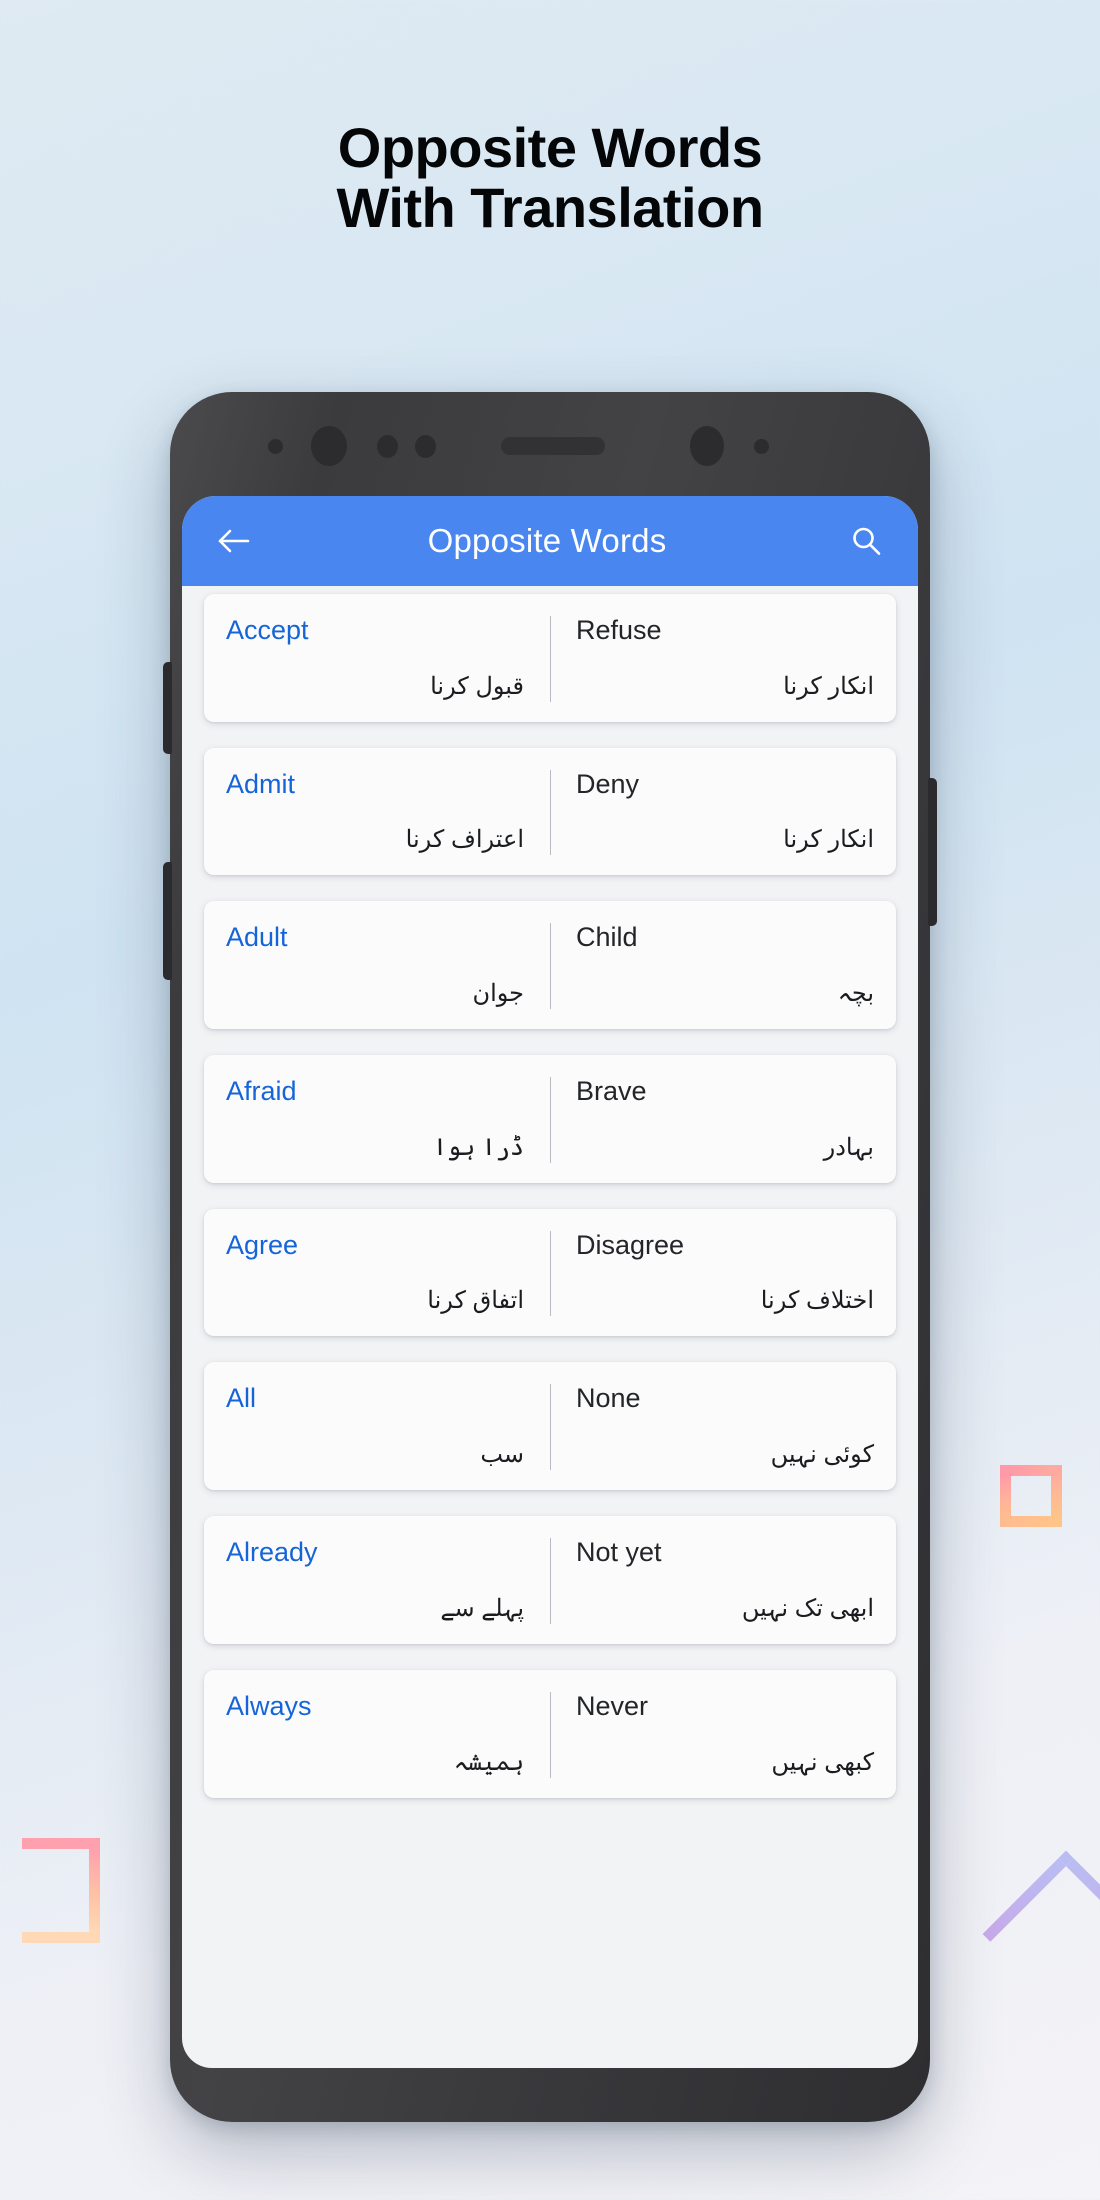 The height and width of the screenshot is (2200, 1100). I want to click on word-cell-source: Afraid ڈرا ہوا, so click(388, 1119).